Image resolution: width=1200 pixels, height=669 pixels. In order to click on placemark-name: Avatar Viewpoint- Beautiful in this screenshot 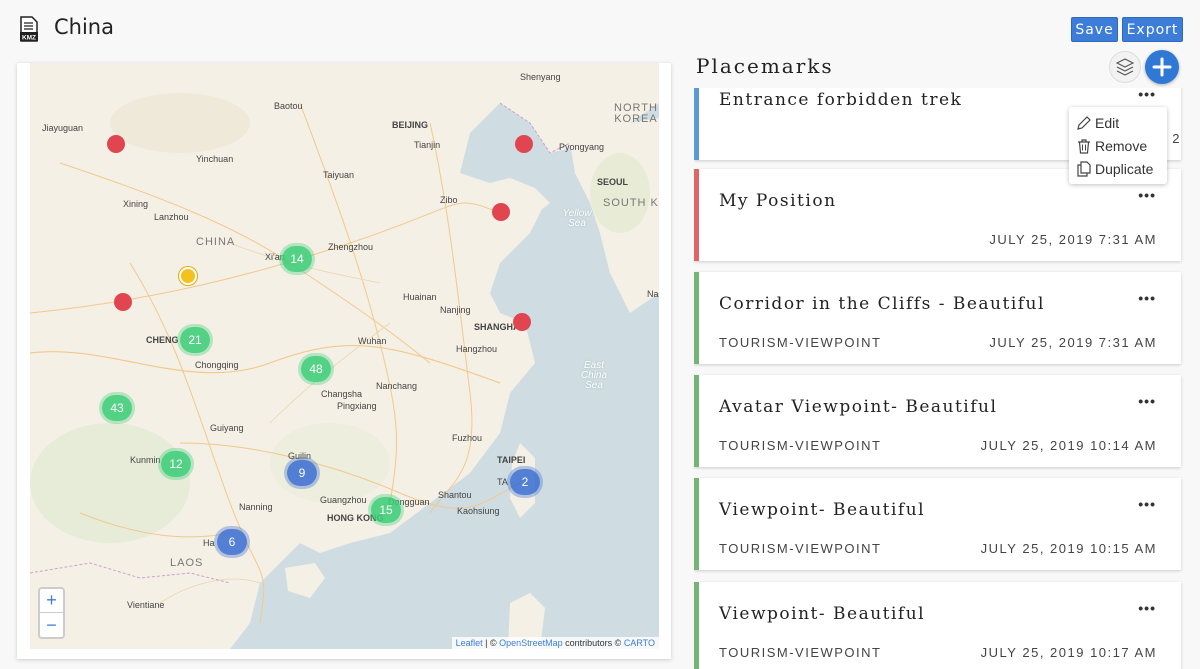, I will do `click(858, 407)`.